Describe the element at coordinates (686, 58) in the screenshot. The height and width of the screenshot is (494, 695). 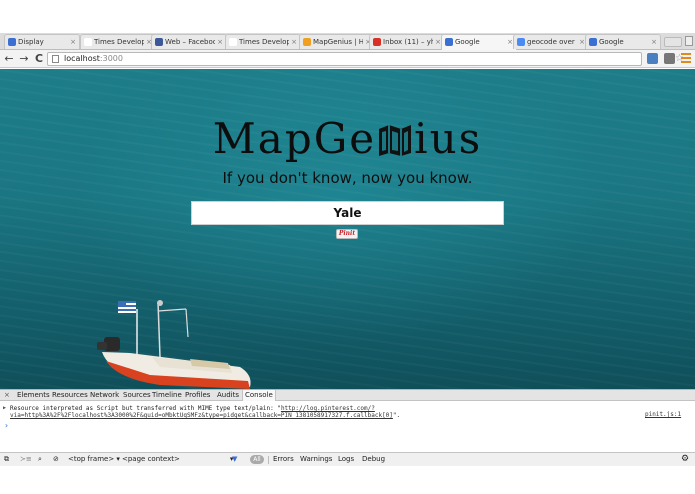
I see `menu-icon` at that location.